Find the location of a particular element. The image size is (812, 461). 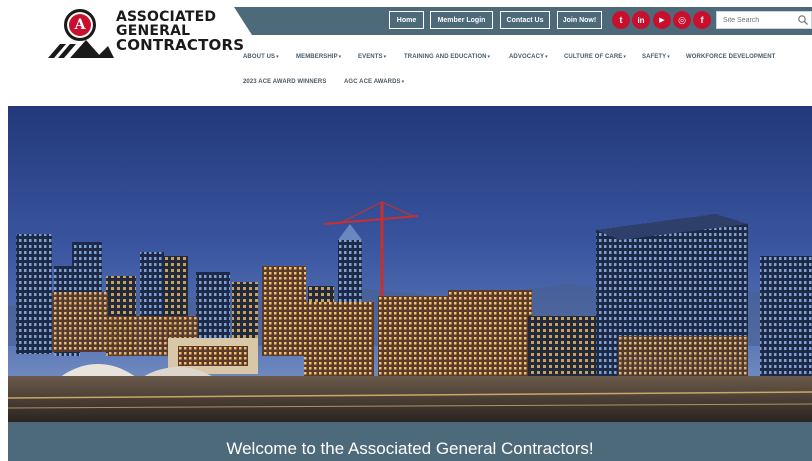

nav-item-label: SAFETY is located at coordinates (654, 57).